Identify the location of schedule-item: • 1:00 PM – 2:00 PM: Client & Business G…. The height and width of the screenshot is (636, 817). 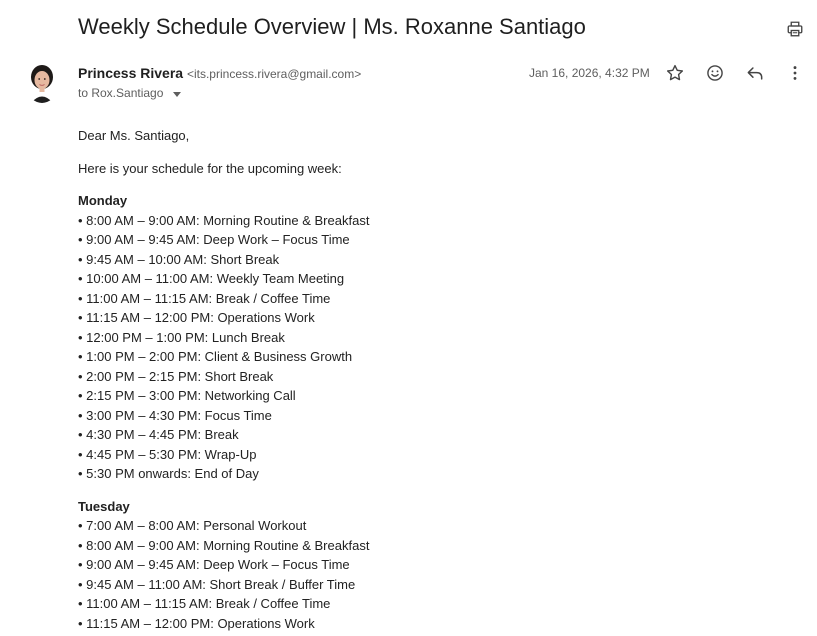
(215, 356).